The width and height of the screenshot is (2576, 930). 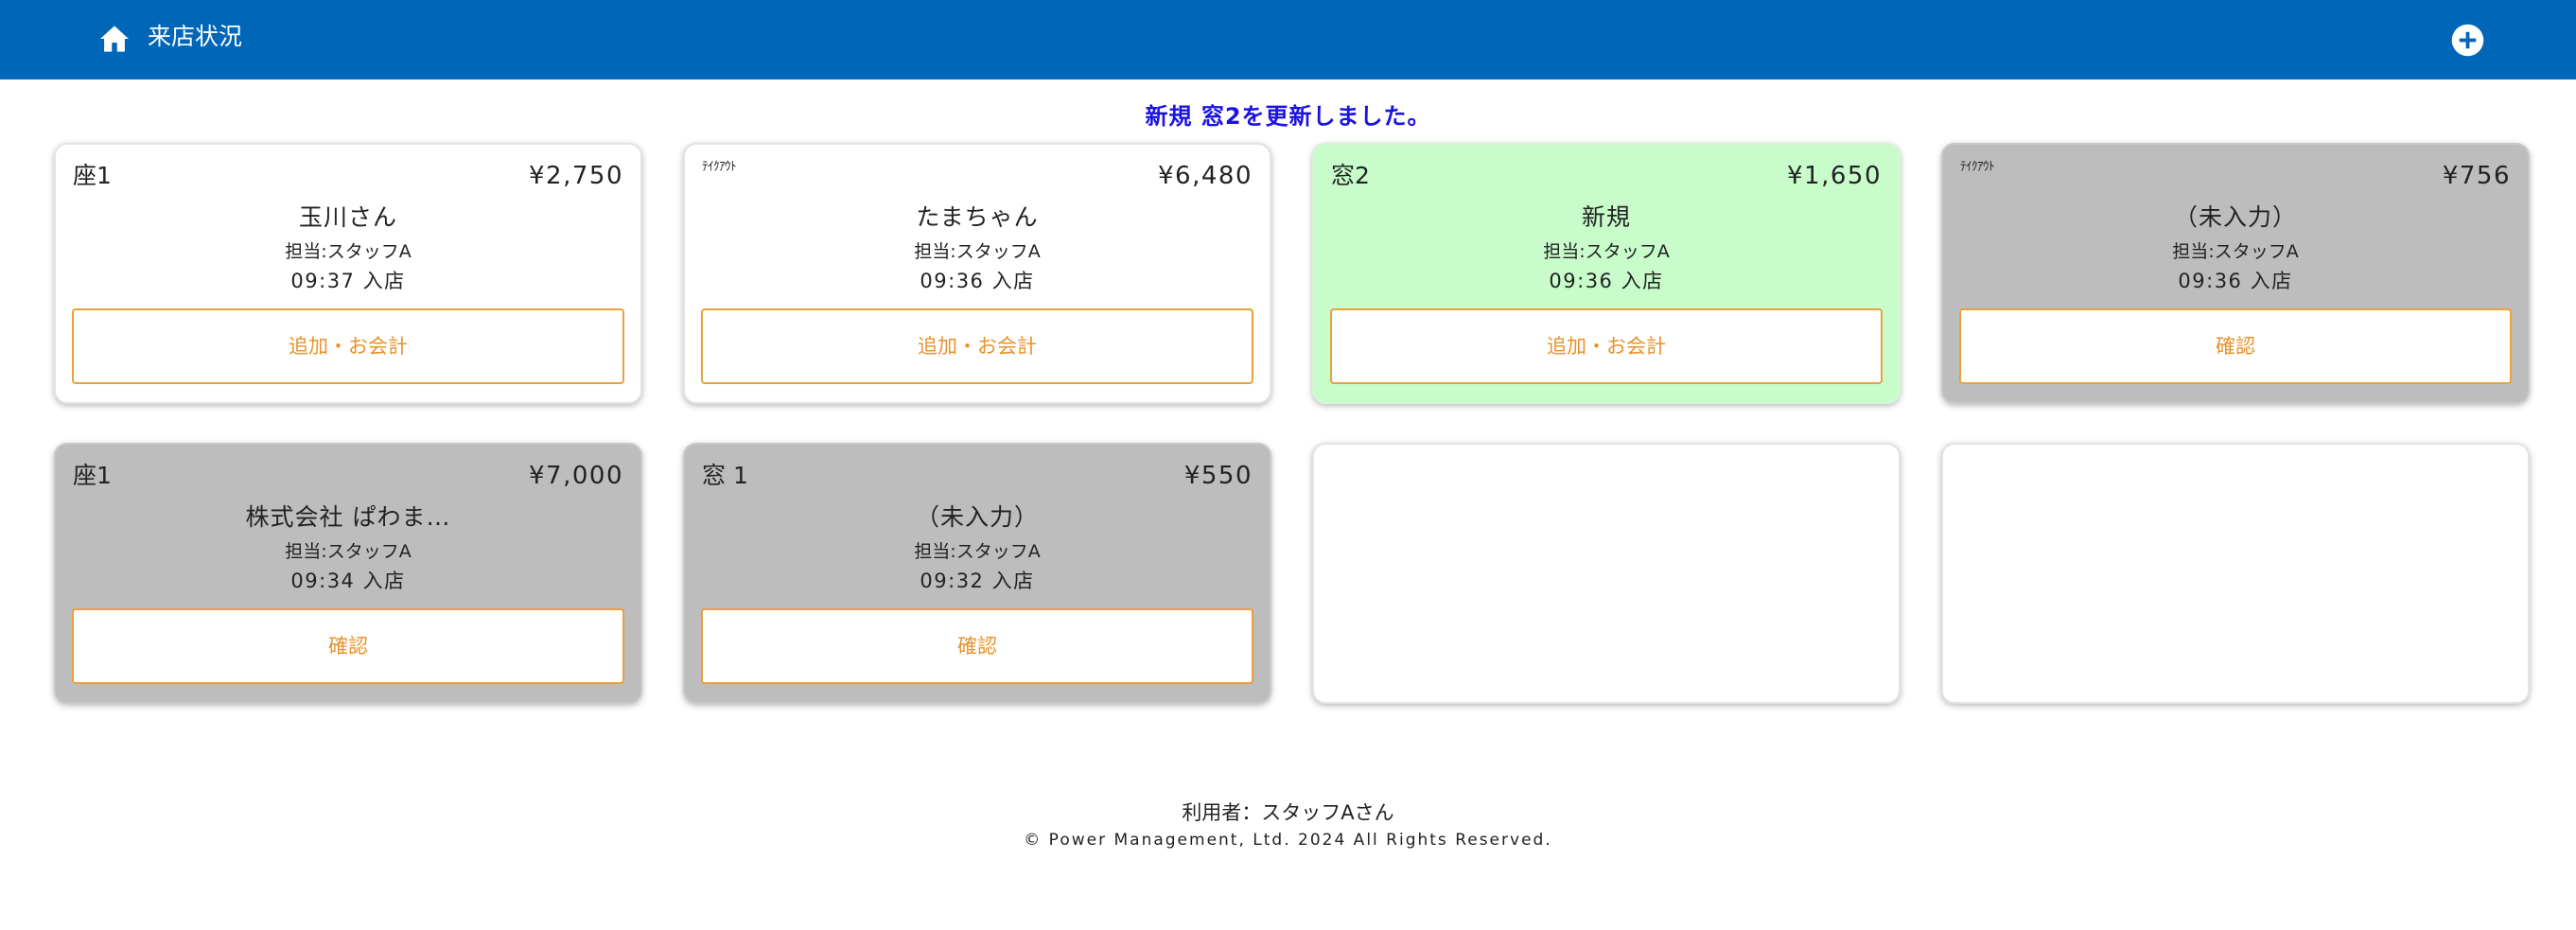 I want to click on visit-card: 座1 ¥7,000 株式会社 ぱわま… 担当:スタッフA 09:34 入店 確認, so click(x=348, y=573).